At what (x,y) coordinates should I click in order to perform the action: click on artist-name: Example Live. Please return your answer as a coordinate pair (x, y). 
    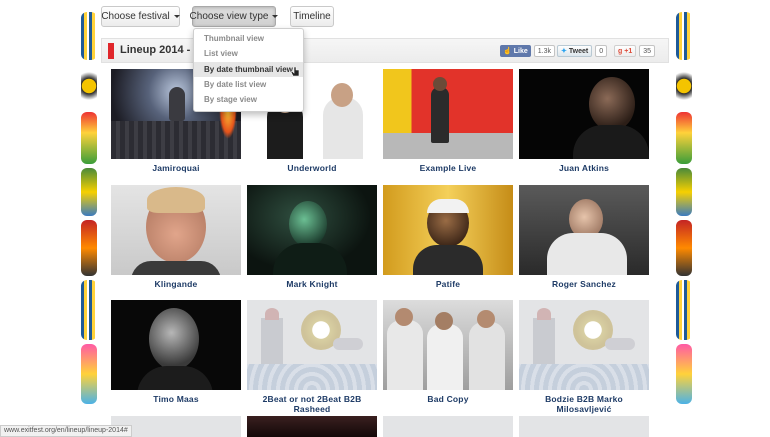
    Looking at the image, I should click on (448, 168).